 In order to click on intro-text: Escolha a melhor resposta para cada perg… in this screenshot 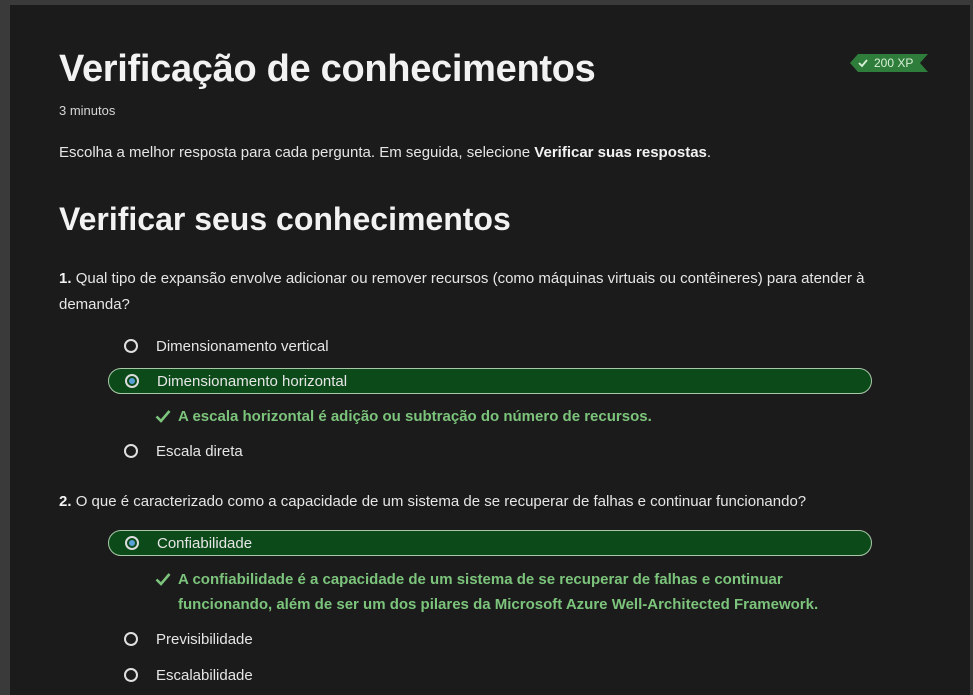, I will do `click(385, 152)`.